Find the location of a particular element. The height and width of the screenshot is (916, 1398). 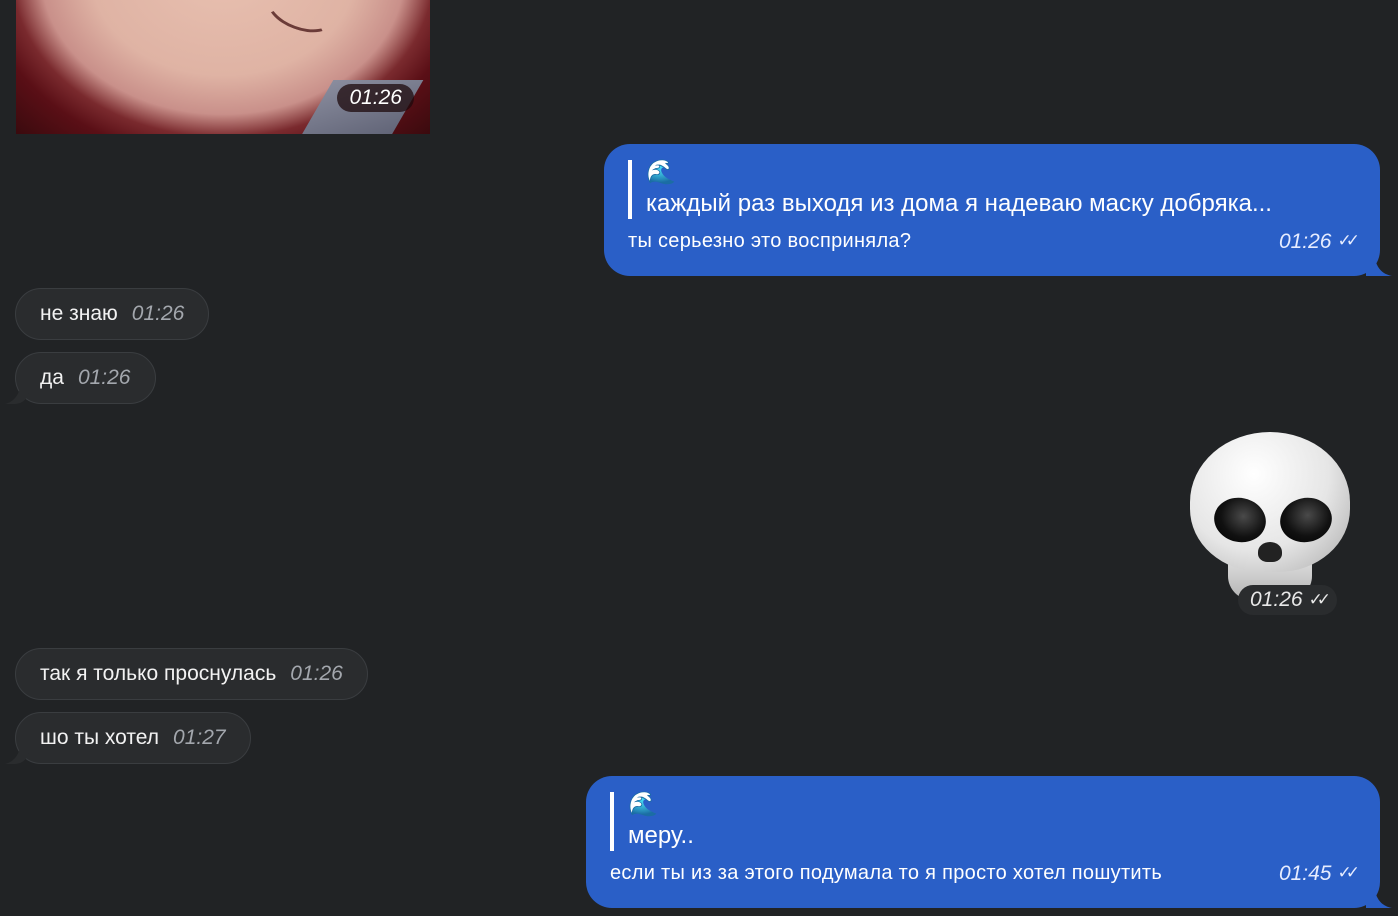

message-text: да is located at coordinates (52, 378).